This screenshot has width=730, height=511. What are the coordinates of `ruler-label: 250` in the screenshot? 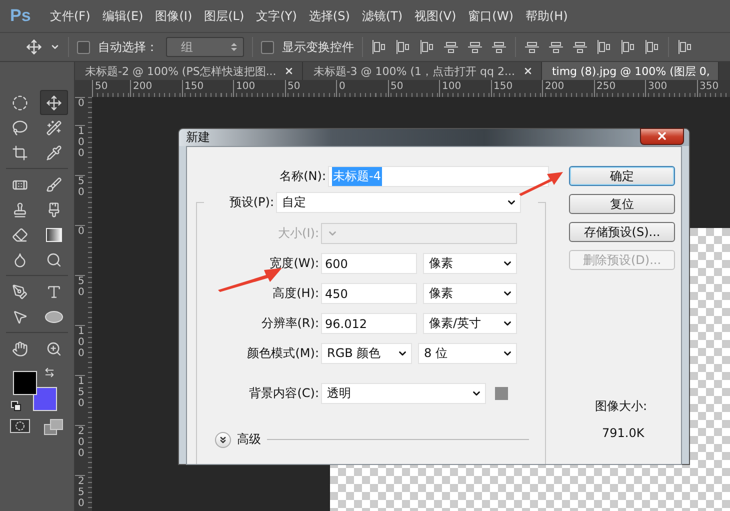 It's located at (80, 493).